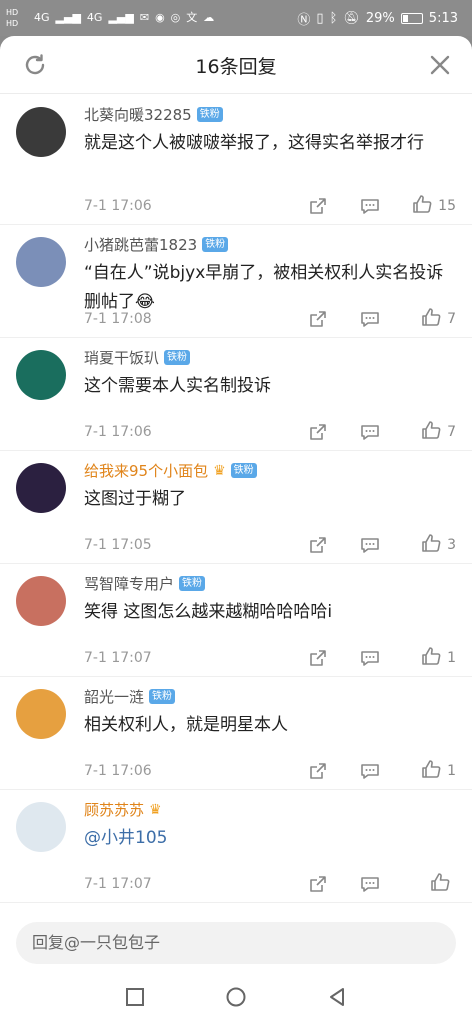  I want to click on username: 顾苏苏苏, so click(114, 809).